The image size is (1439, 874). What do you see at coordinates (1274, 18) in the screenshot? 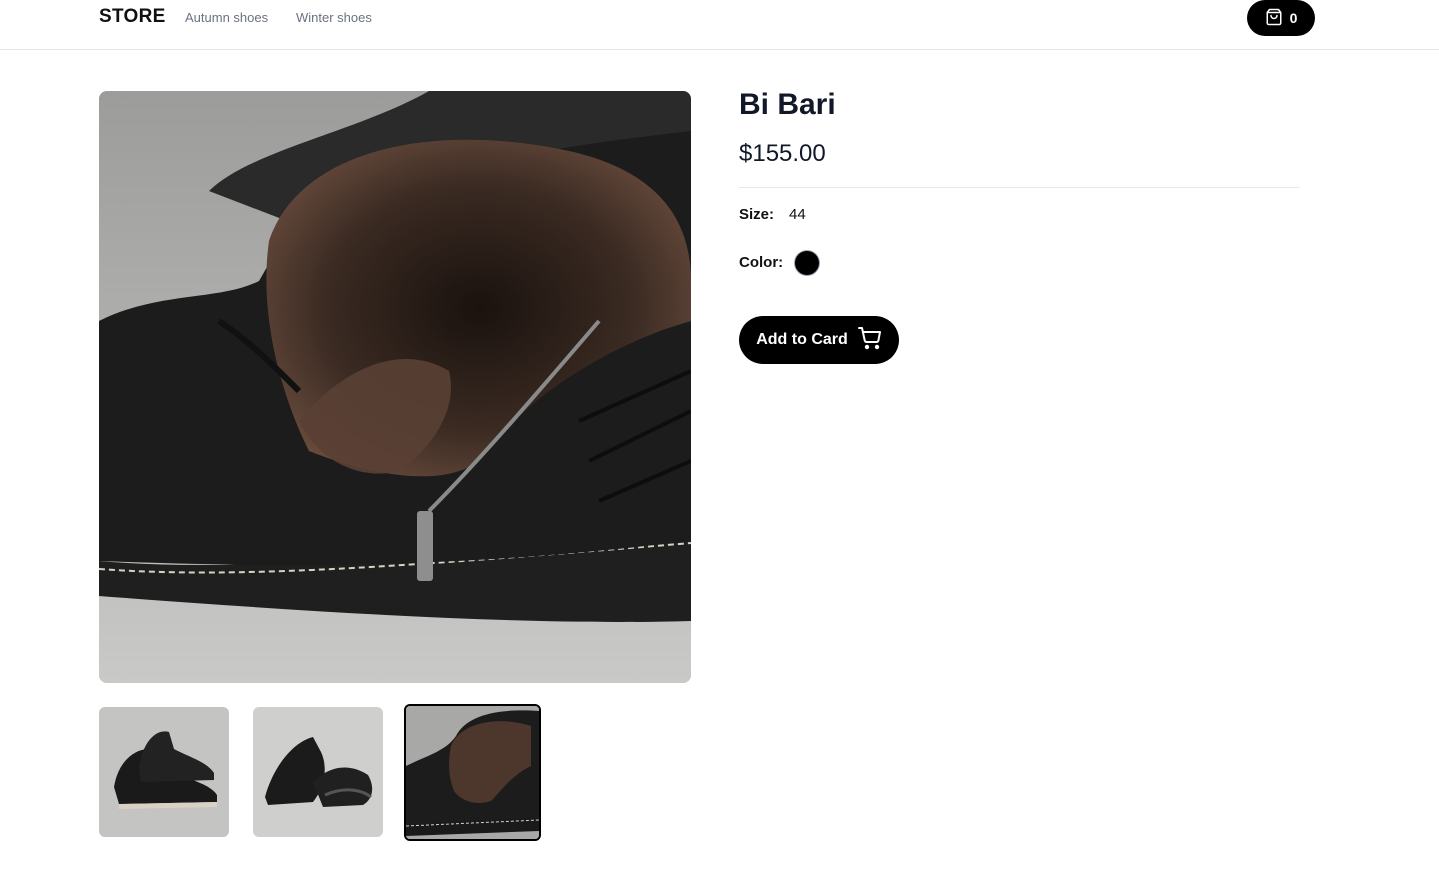
I see `shopping-bag-icon` at bounding box center [1274, 18].